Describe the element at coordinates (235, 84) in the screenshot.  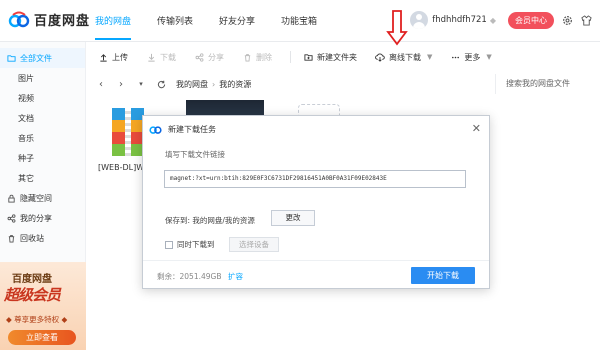
I see `breadcrumb-my-resources: 我的资源` at that location.